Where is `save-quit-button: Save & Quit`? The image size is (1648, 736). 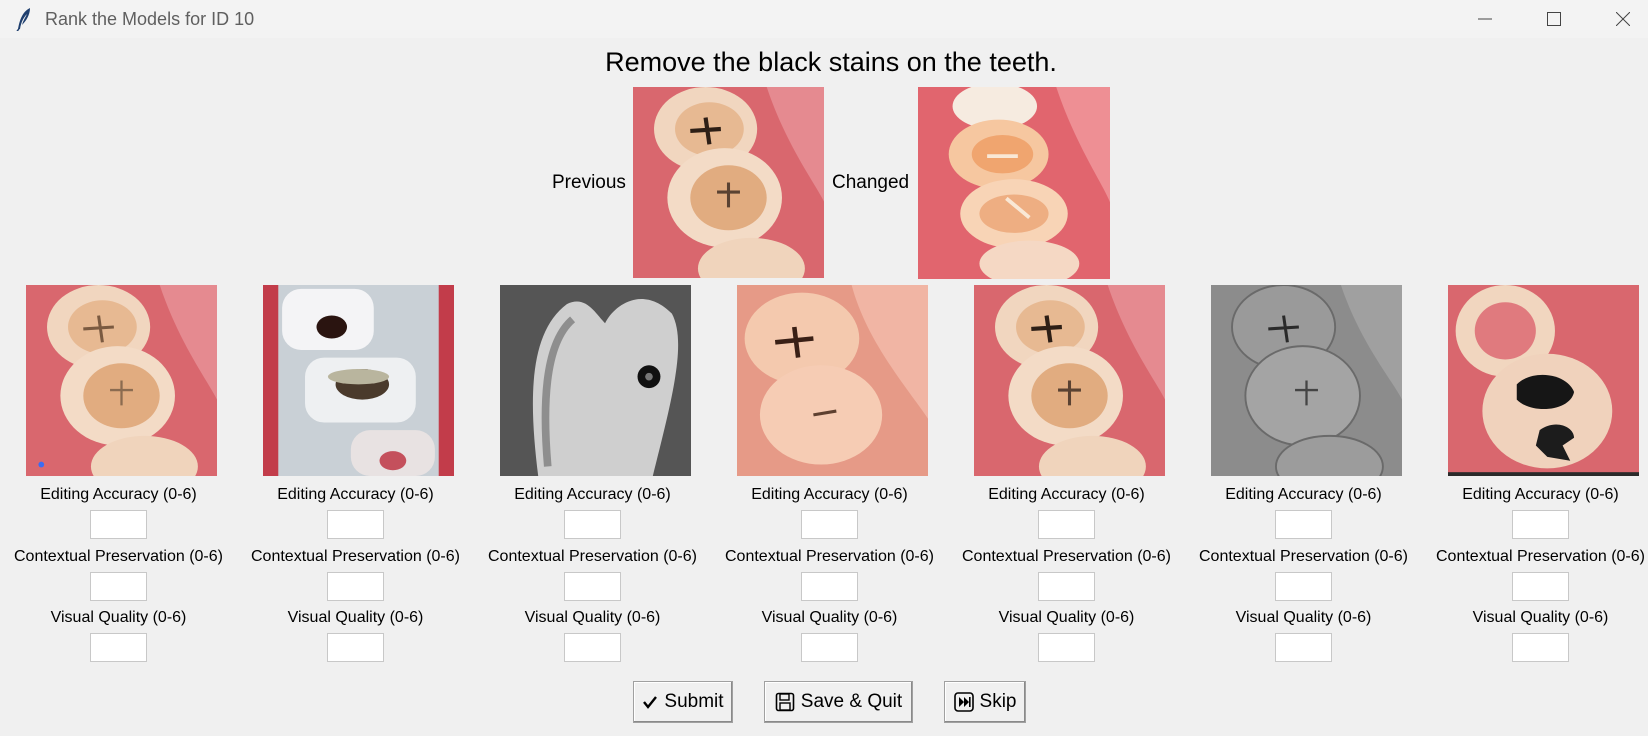 save-quit-button: Save & Quit is located at coordinates (838, 702).